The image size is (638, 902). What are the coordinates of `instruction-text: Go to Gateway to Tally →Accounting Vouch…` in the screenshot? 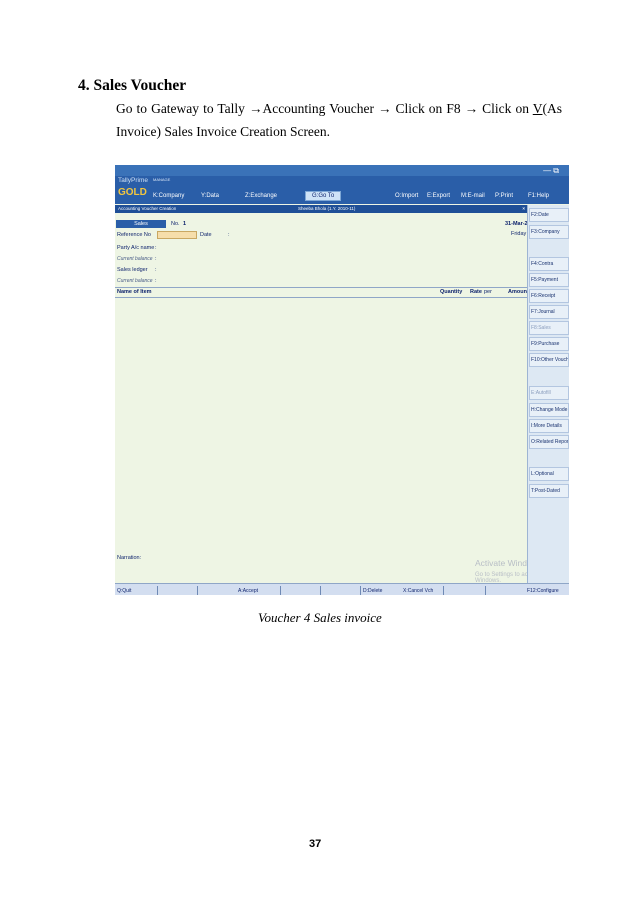 It's located at (324, 108).